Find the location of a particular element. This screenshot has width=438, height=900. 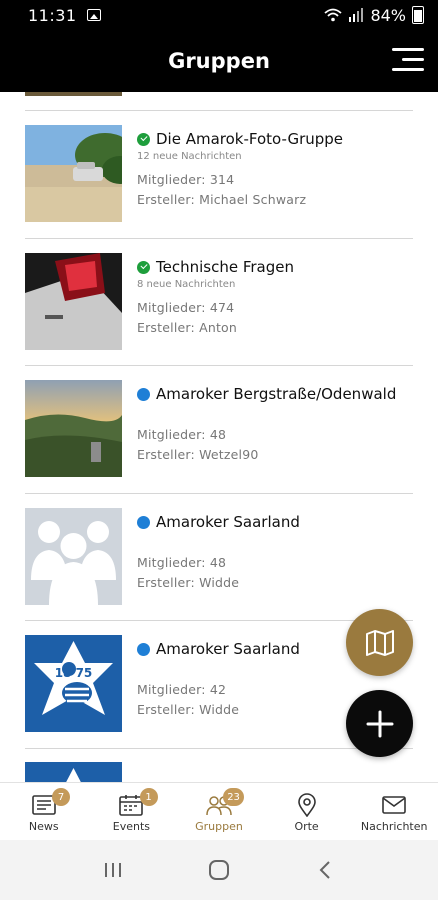

add-group-button is located at coordinates (379, 723).